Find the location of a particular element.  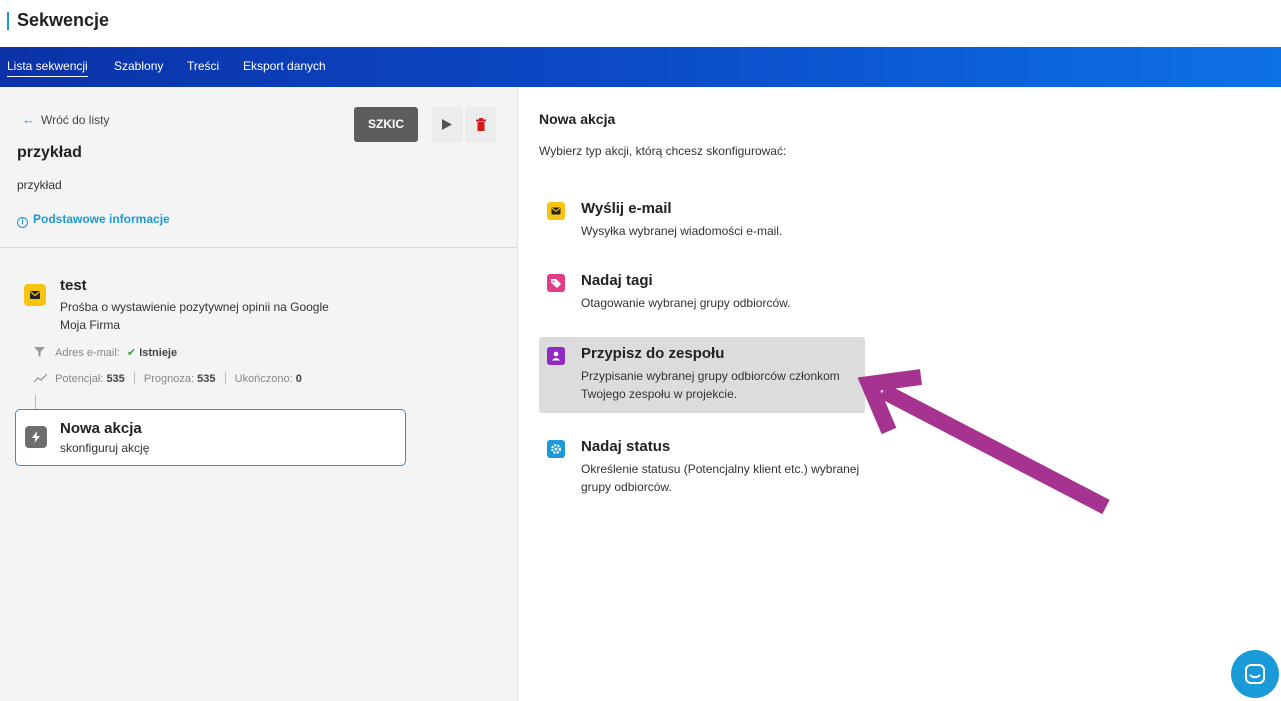

option-title: Nadaj status is located at coordinates (626, 446).